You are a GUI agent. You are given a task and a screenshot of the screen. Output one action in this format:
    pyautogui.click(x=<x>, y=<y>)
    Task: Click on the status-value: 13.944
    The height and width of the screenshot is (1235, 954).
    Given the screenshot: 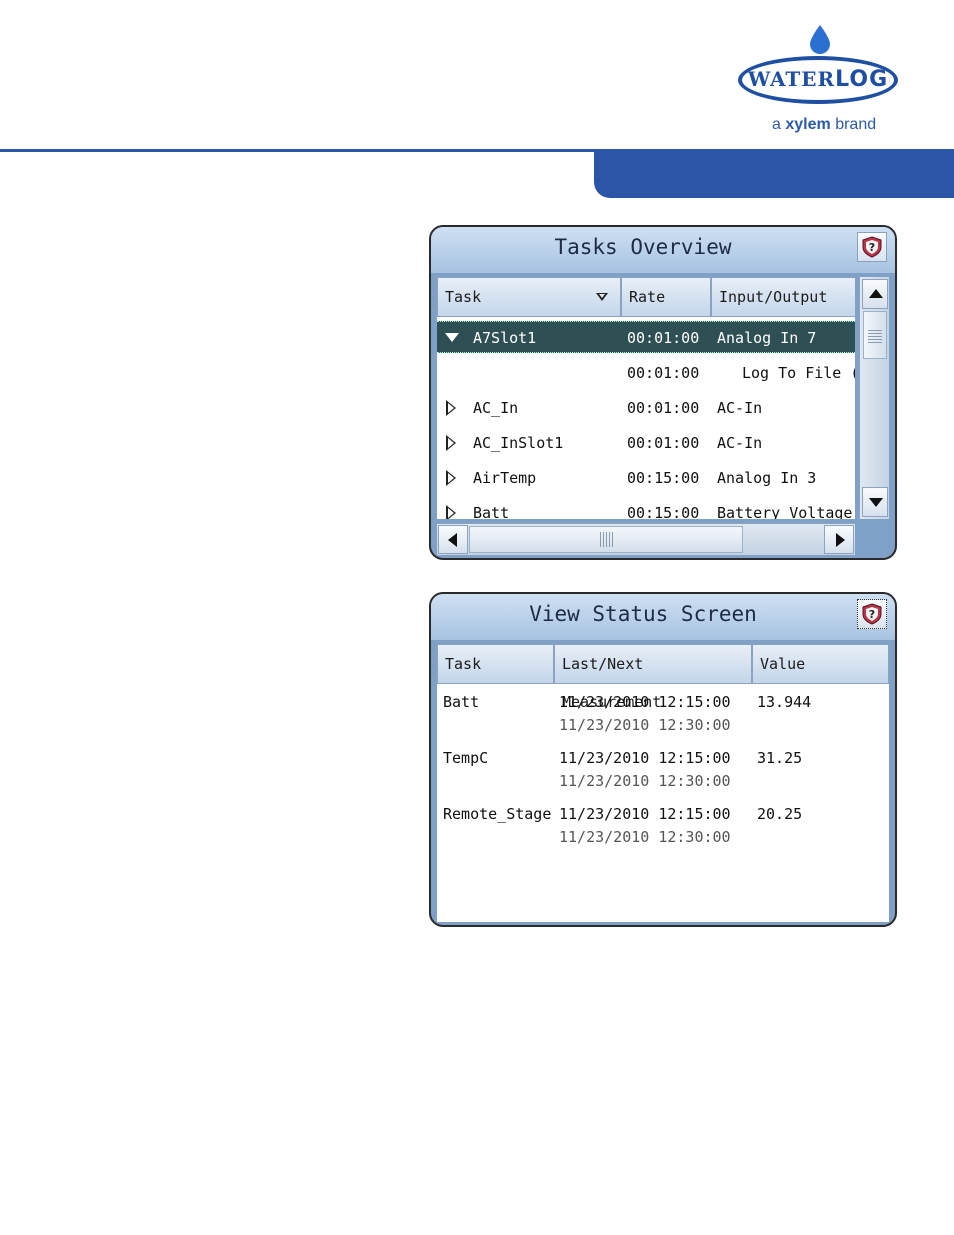 What is the action you would take?
    pyautogui.click(x=784, y=702)
    